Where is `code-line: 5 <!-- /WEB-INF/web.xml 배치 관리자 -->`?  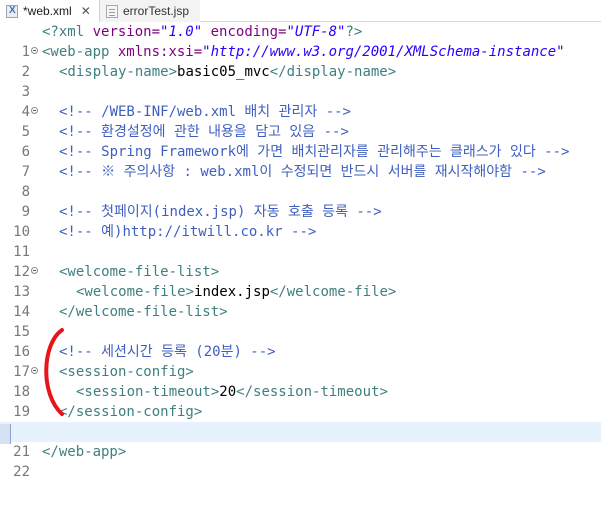 code-line: 5 <!-- /WEB-INF/web.xml 배치 관리자 --> is located at coordinates (300, 121).